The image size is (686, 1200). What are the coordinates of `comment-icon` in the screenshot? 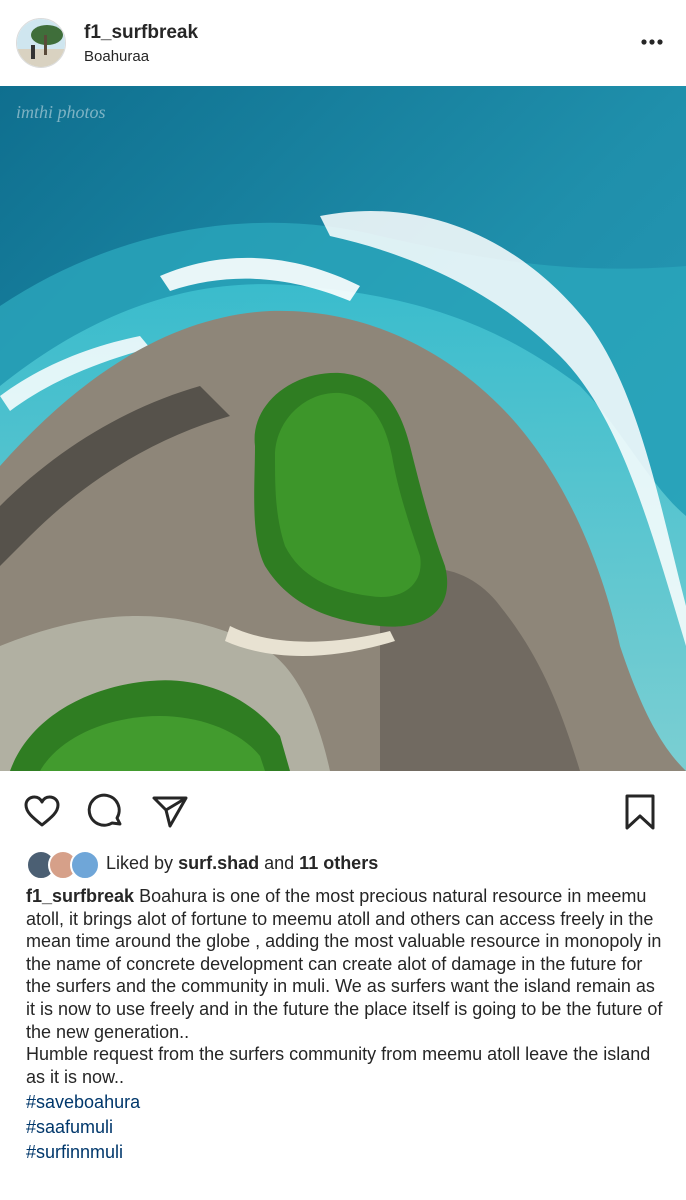 It's located at (106, 812).